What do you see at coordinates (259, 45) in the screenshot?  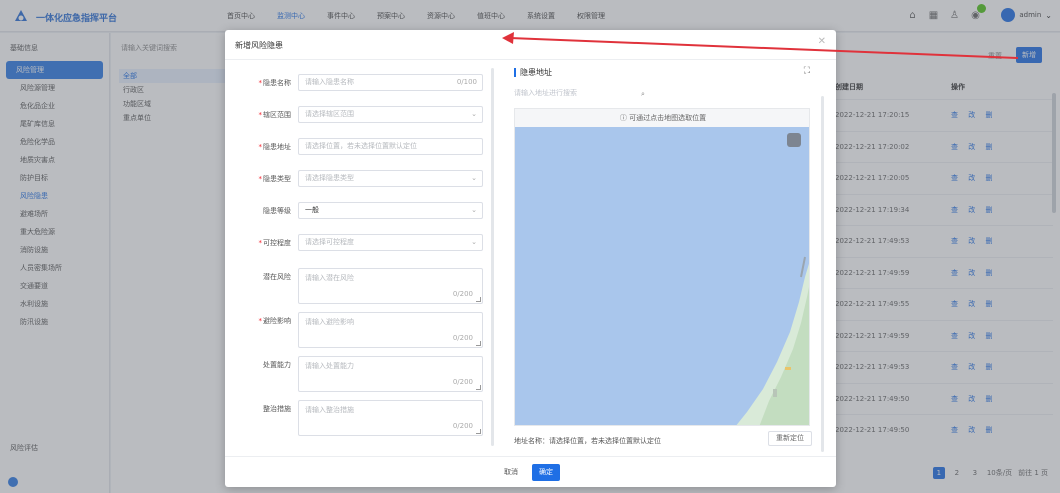 I see `modal-title: 新增风险隐患` at bounding box center [259, 45].